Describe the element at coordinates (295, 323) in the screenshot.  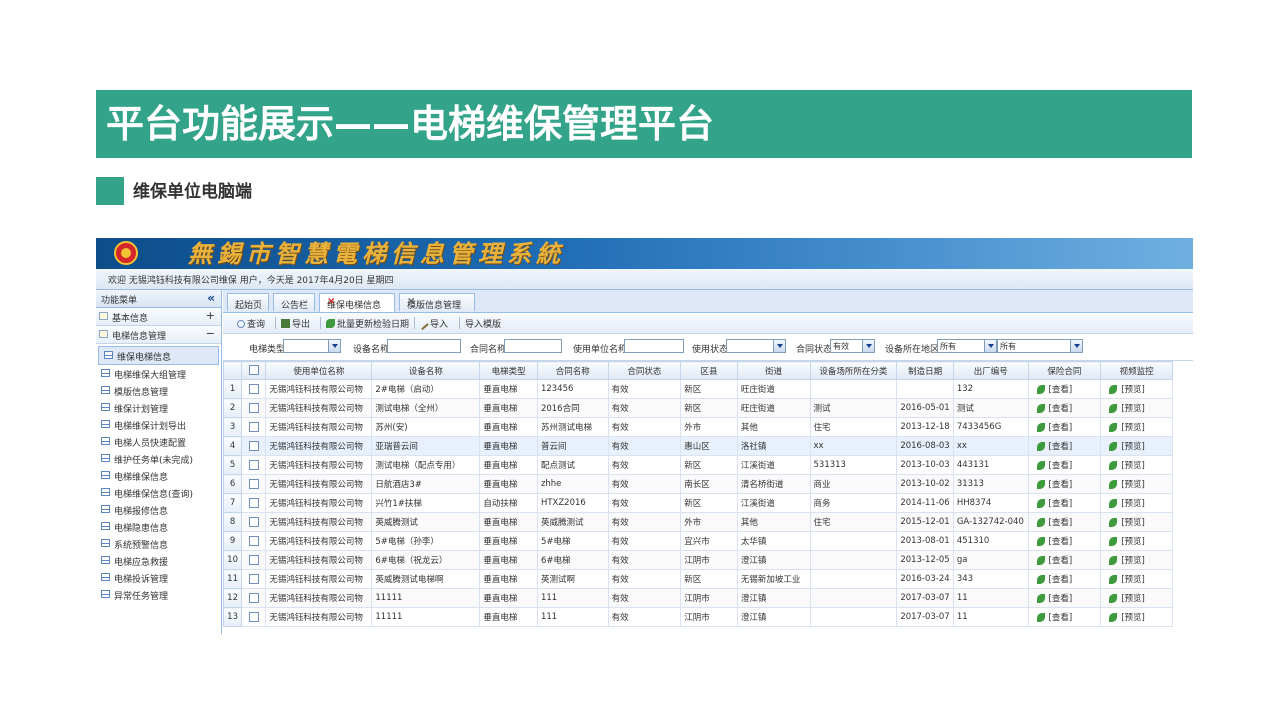
I see `export-button: 导出` at that location.